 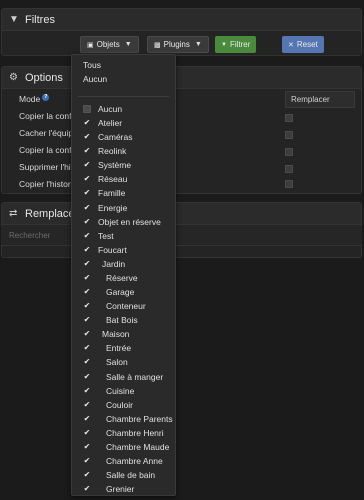 I want to click on dropdown-item-label: Entrée, so click(x=119, y=348).